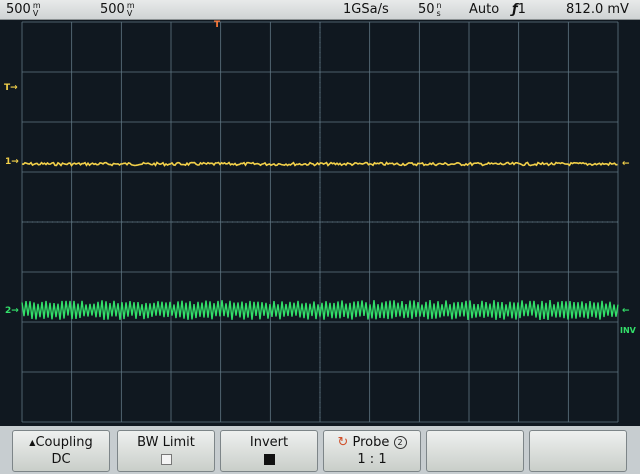  I want to click on ch1-arrow-icon: ←, so click(626, 164).